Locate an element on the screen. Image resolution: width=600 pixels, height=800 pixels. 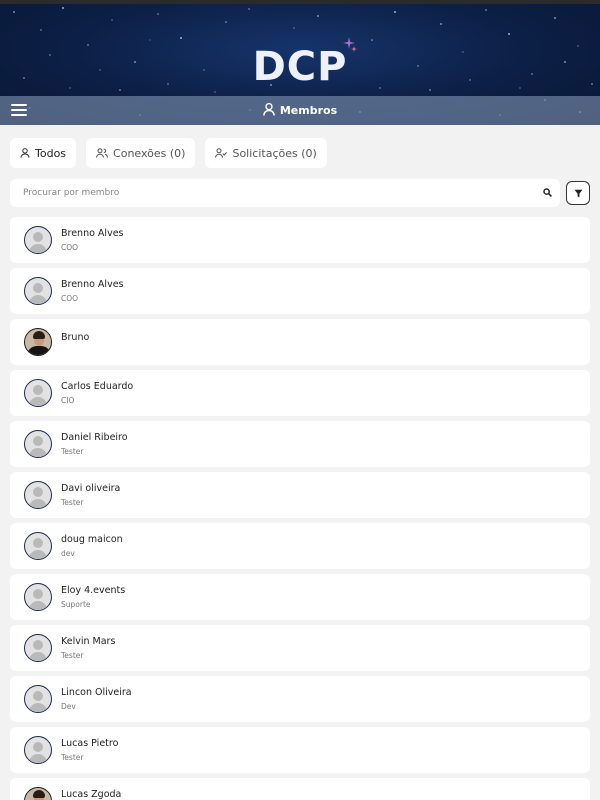
navbar: Membros is located at coordinates (300, 110).